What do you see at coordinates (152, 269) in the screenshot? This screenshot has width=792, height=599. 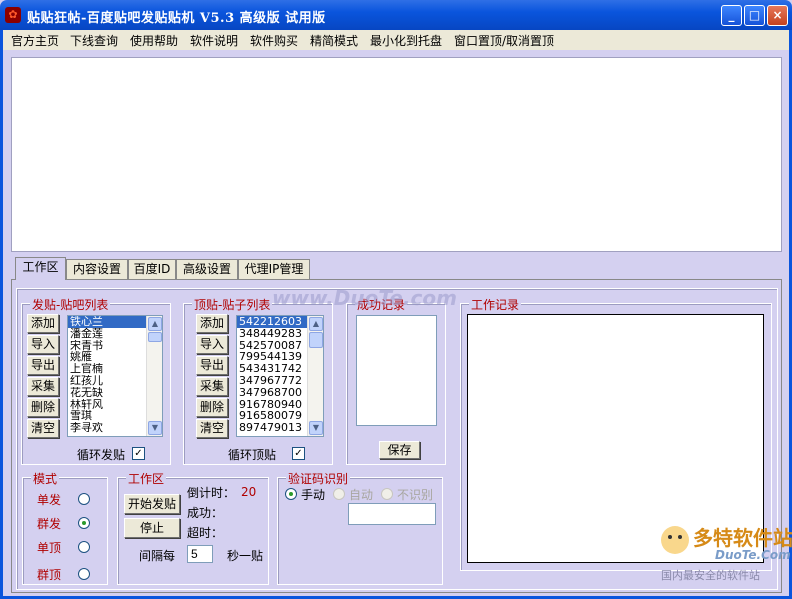 I see `tab-baidu-id: 百度ID` at bounding box center [152, 269].